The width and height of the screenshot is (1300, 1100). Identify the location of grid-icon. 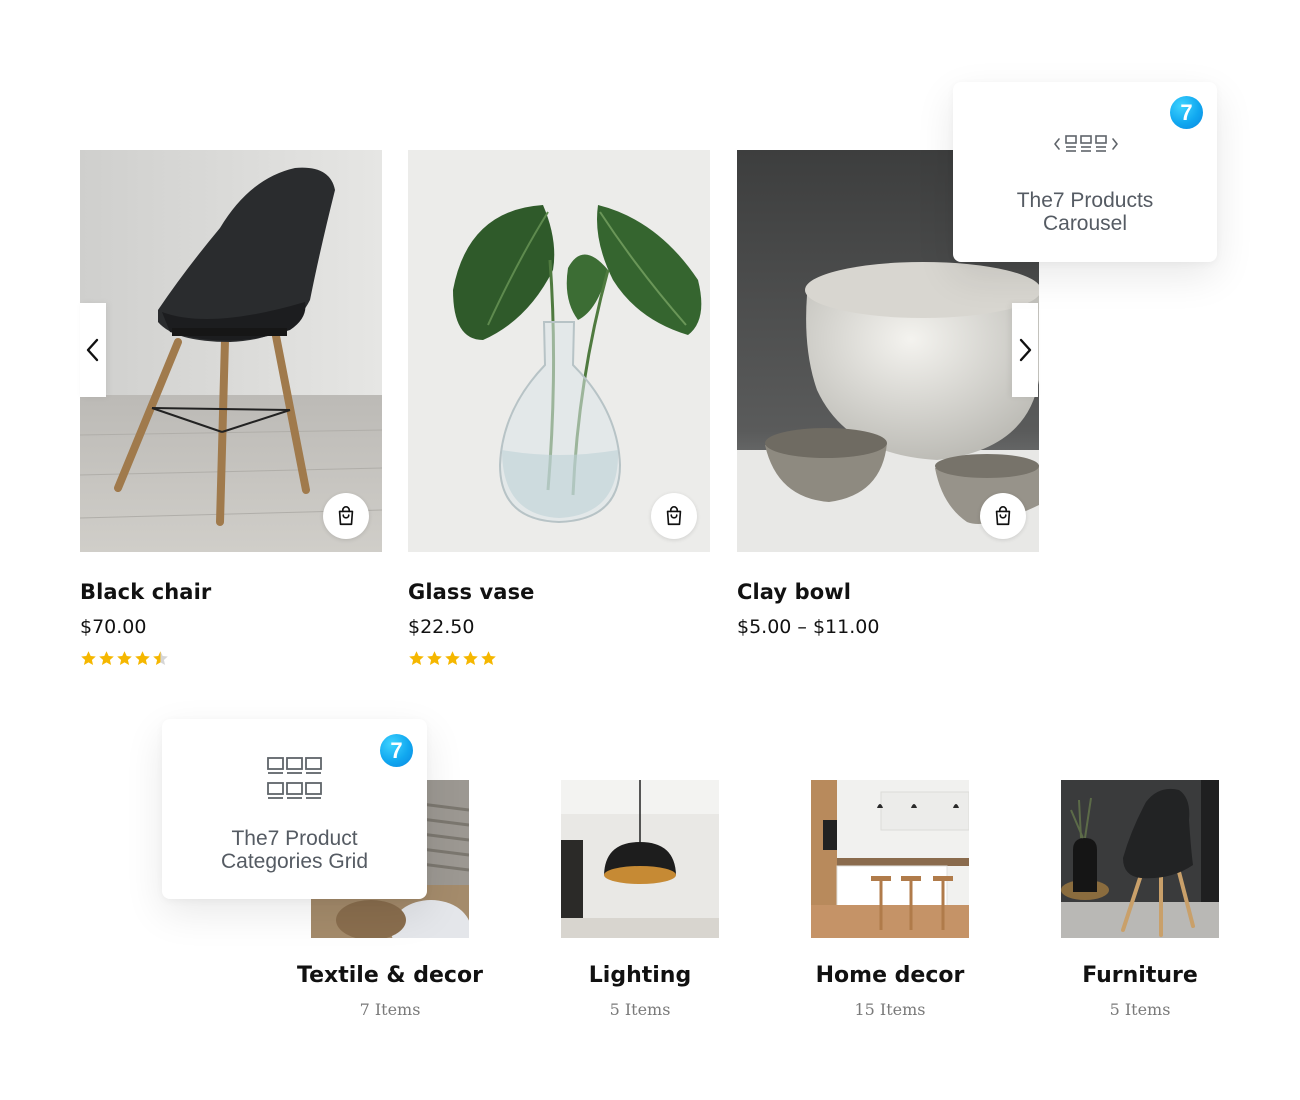
(294, 778).